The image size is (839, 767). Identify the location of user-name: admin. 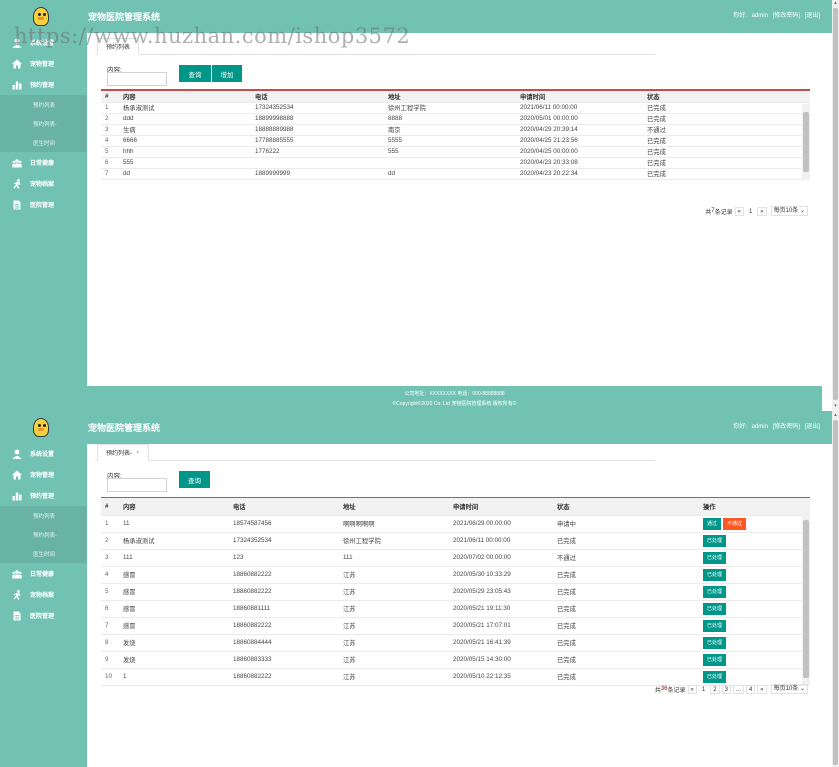
(759, 427).